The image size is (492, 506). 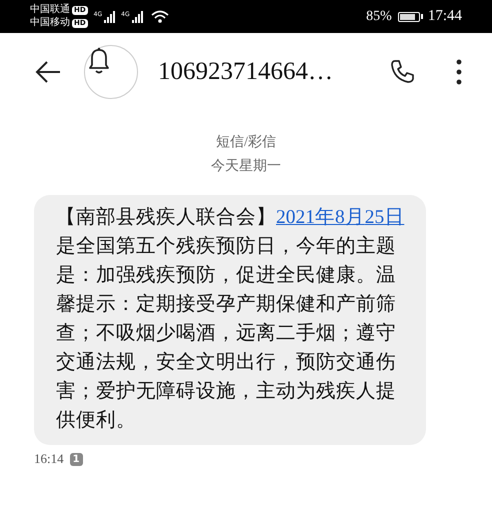 What do you see at coordinates (76, 459) in the screenshot?
I see `sim-badge: 1` at bounding box center [76, 459].